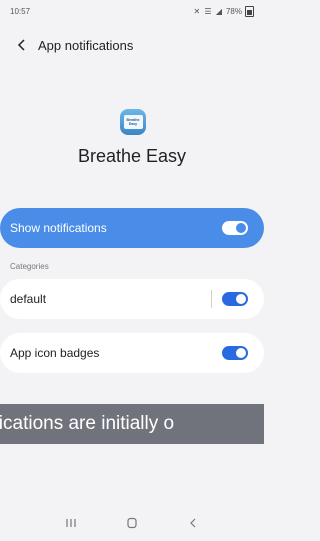 The image size is (320, 541). Describe the element at coordinates (87, 423) in the screenshot. I see `caption-text: tifications are initially o` at that location.